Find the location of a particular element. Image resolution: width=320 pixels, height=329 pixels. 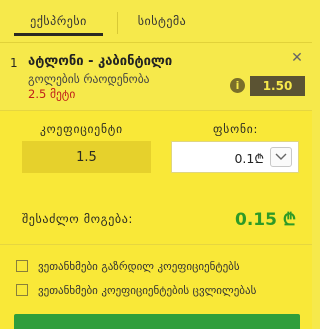

bet-index: 1 is located at coordinates (14, 63).